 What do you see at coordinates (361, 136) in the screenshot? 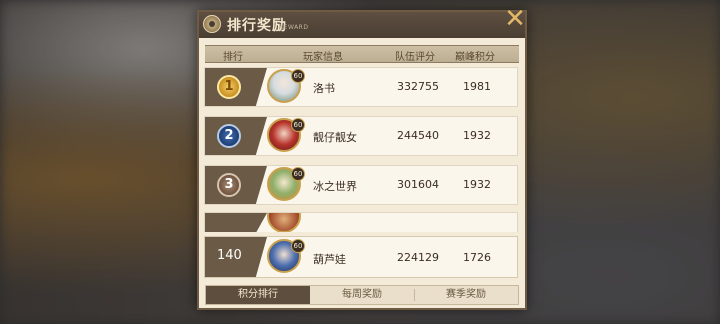
I see `ranking-row: 2 60 靓仔靓女 244540 1932` at bounding box center [361, 136].